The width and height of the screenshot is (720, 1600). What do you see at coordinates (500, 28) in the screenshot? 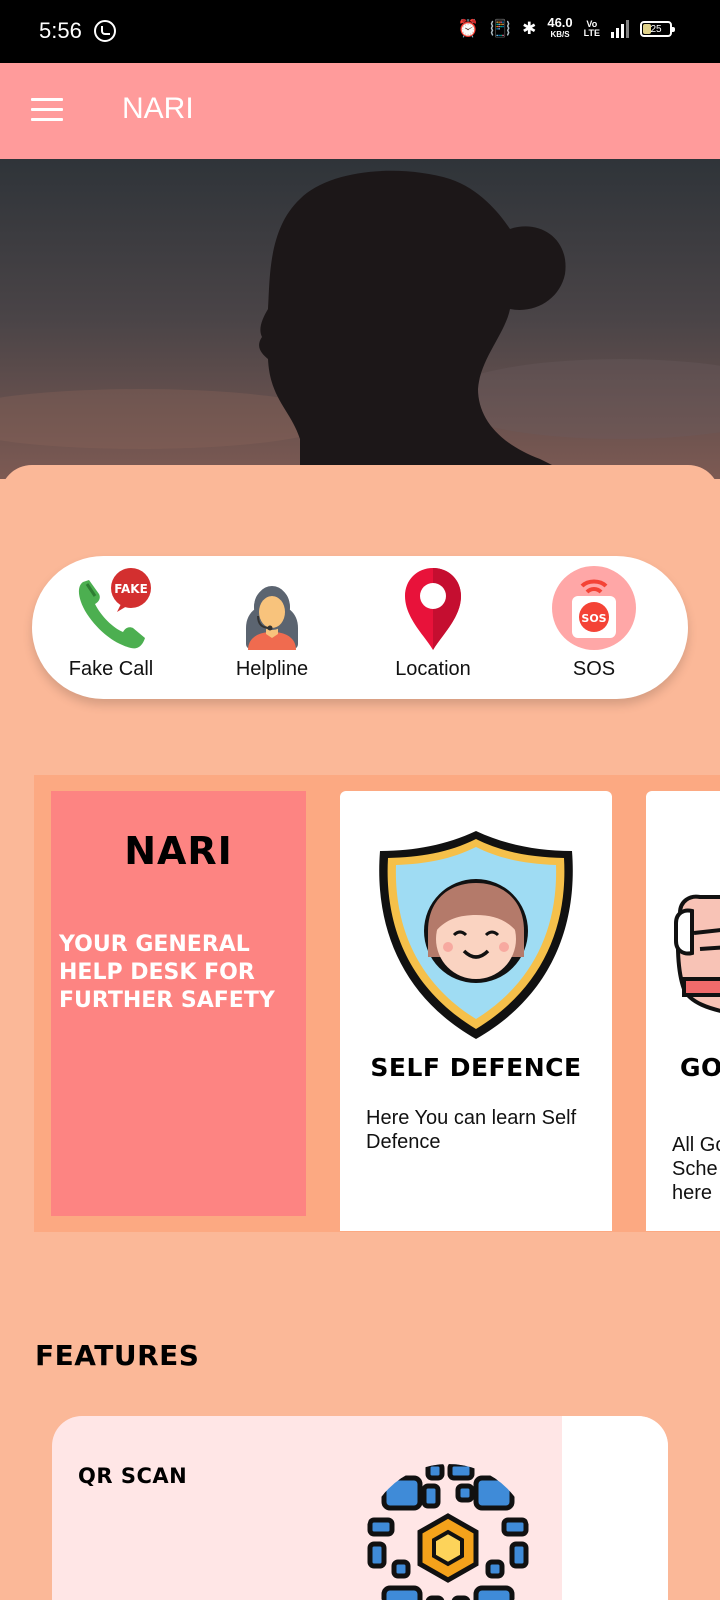
I see `vibrate-icon: 📳` at bounding box center [500, 28].